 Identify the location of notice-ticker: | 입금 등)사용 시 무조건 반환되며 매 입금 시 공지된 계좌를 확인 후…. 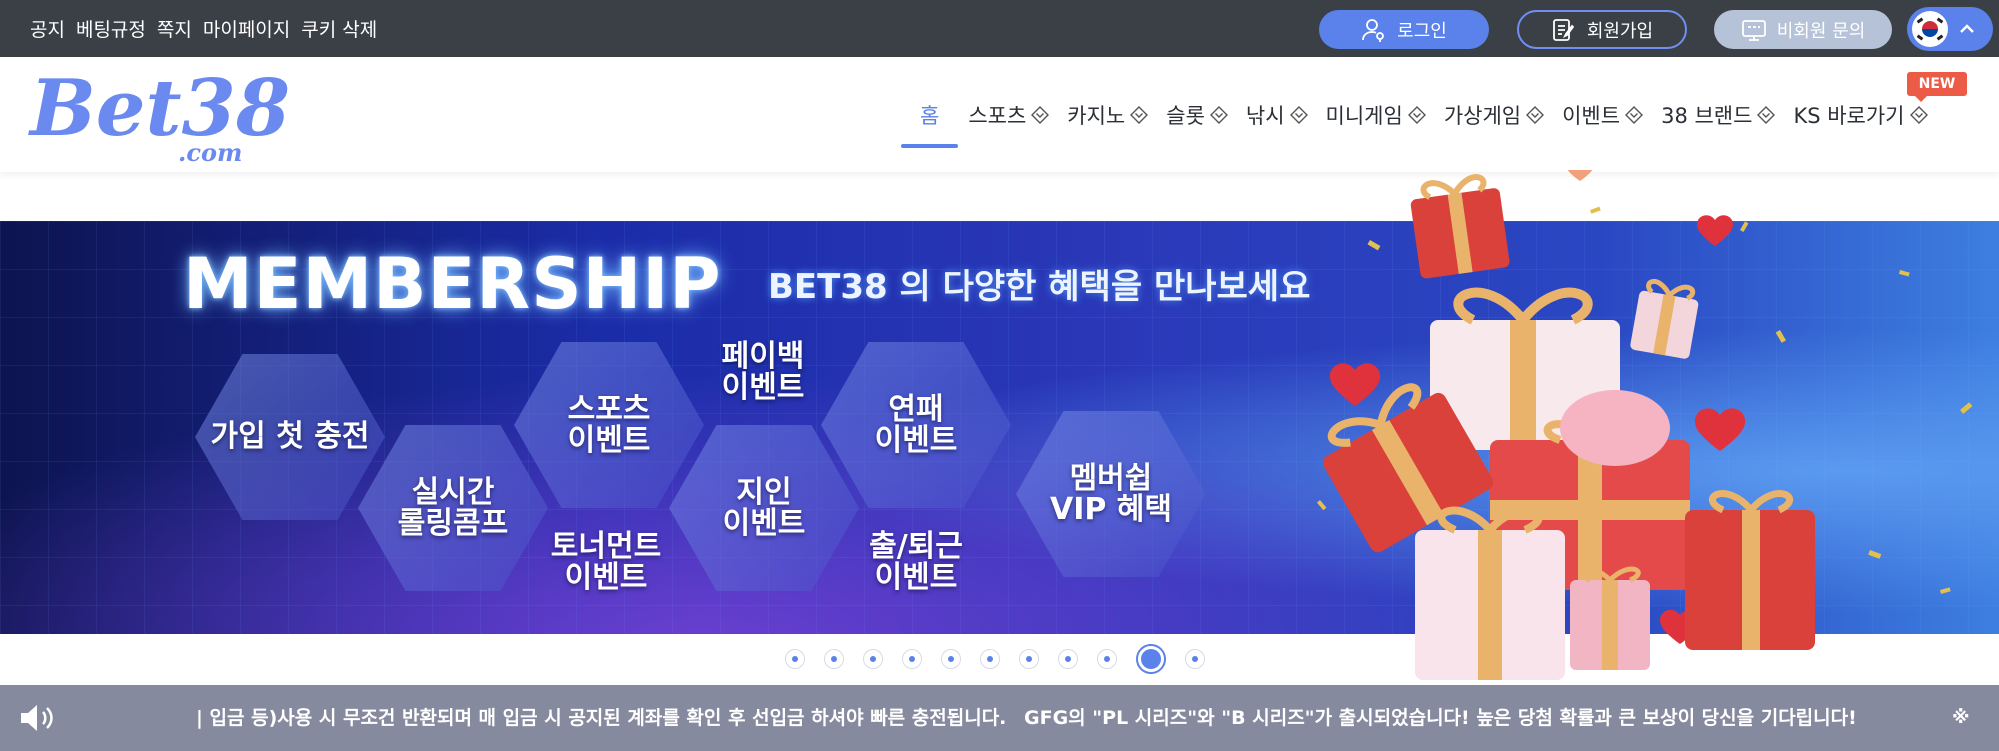
(999, 718).